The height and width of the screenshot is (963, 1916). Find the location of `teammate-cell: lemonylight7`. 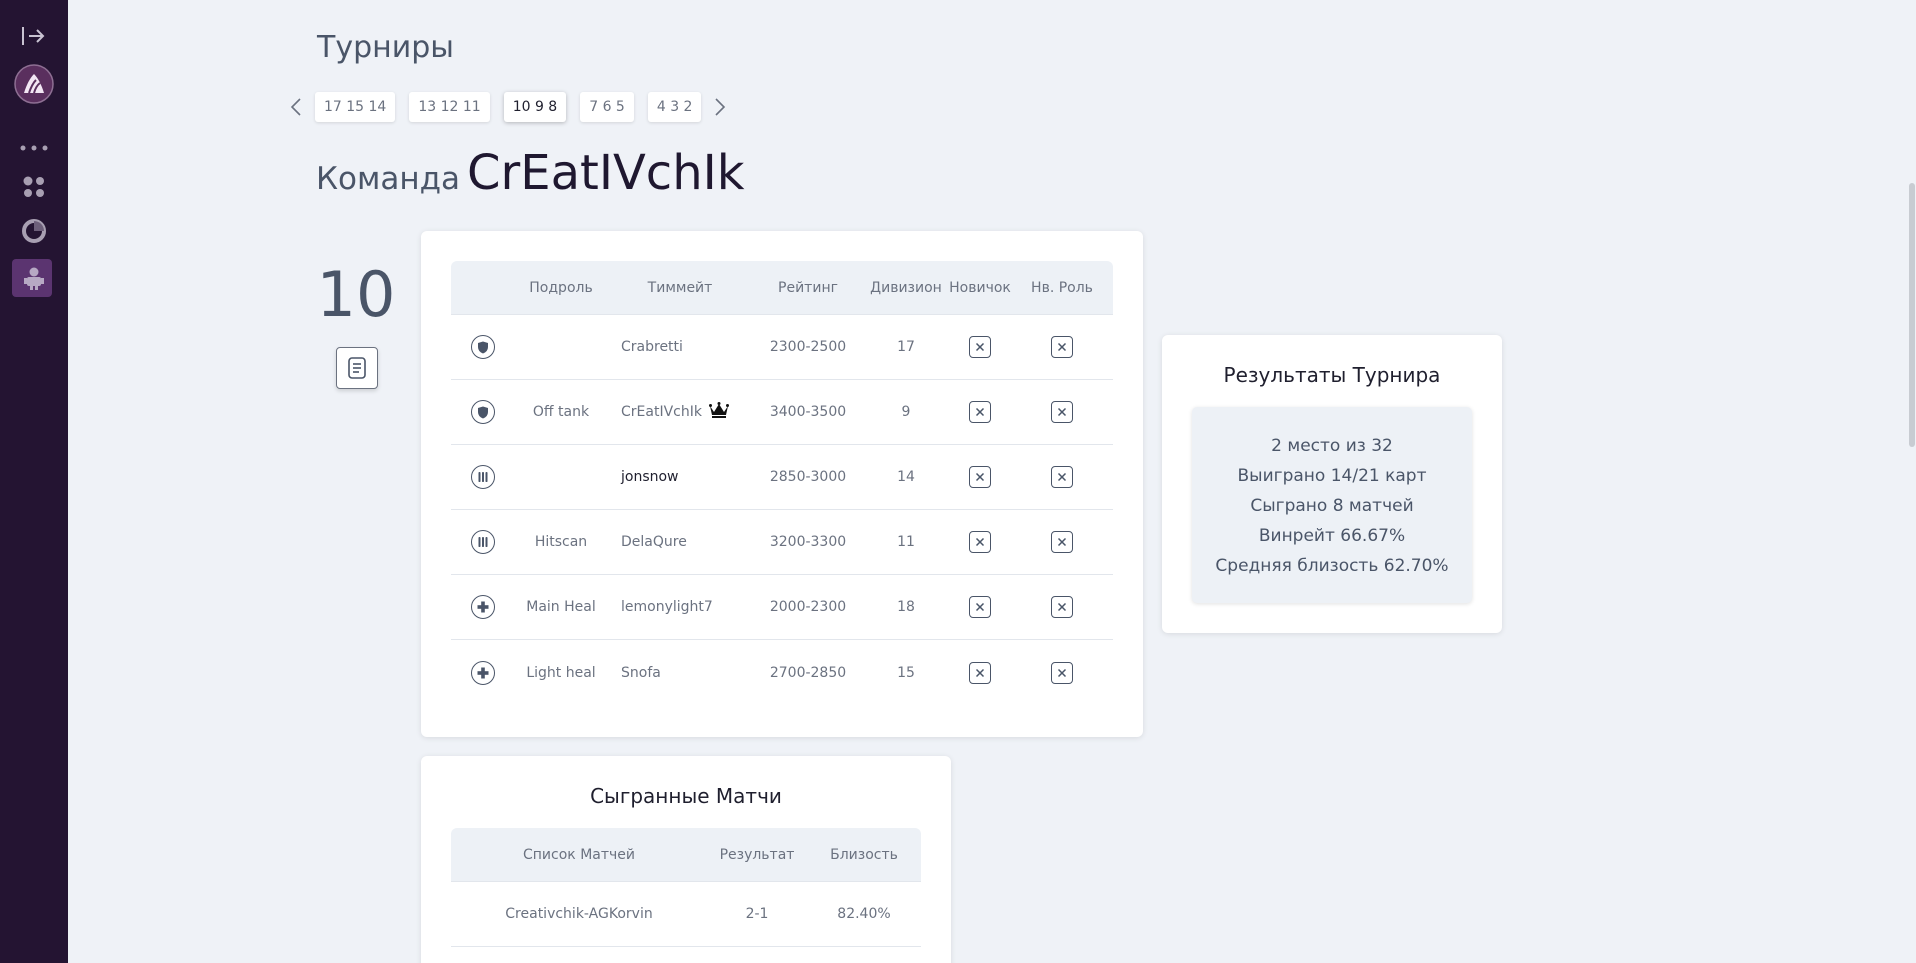

teammate-cell: lemonylight7 is located at coordinates (680, 607).